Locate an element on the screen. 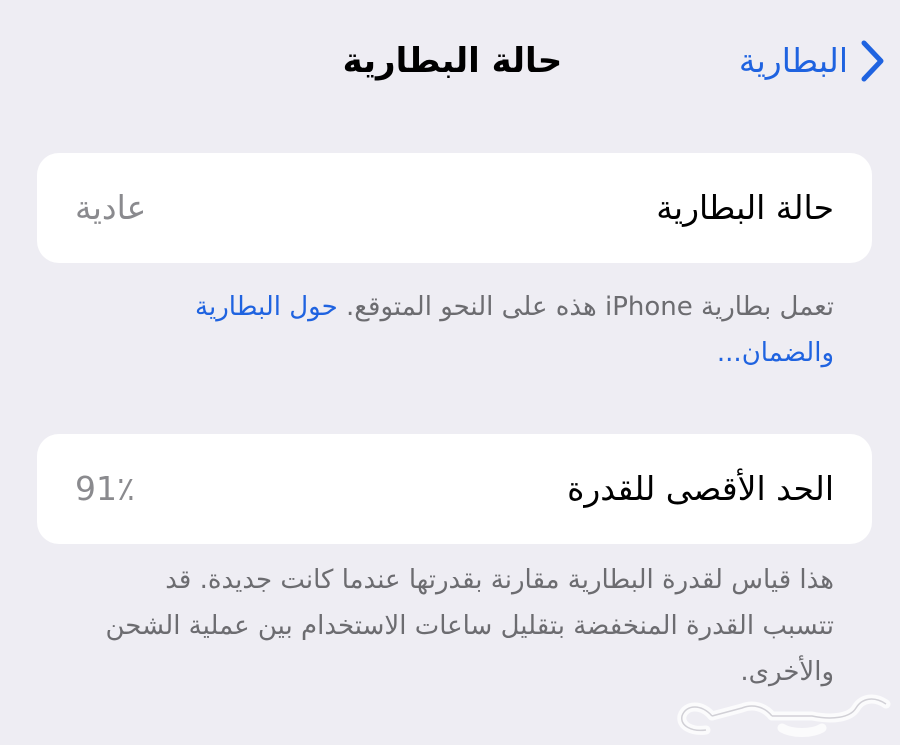 The width and height of the screenshot is (900, 745). page-title: حالة البطارية is located at coordinates (452, 61).